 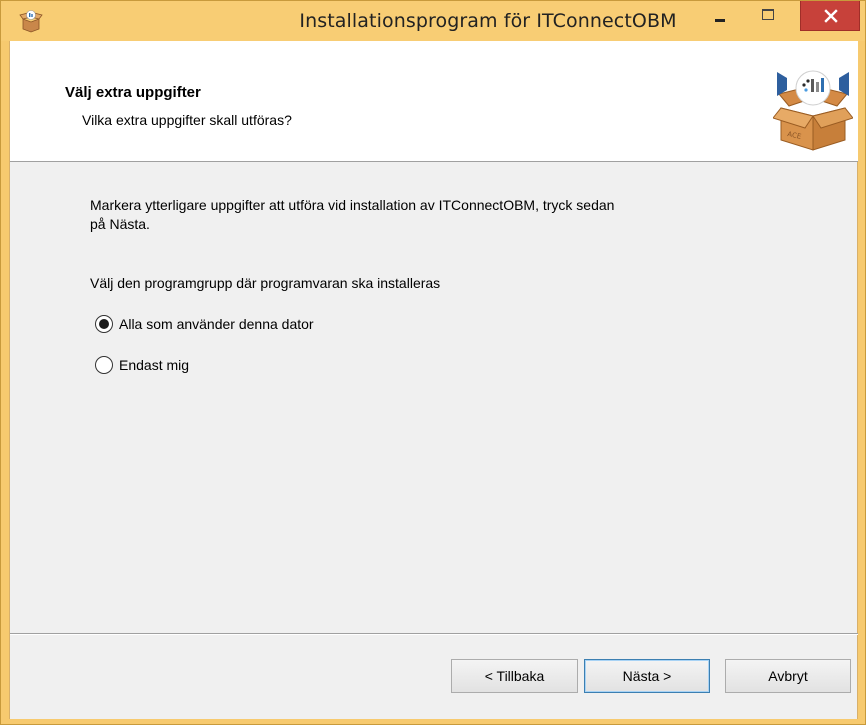 I want to click on radio-button-unselected, so click(x=104, y=365).